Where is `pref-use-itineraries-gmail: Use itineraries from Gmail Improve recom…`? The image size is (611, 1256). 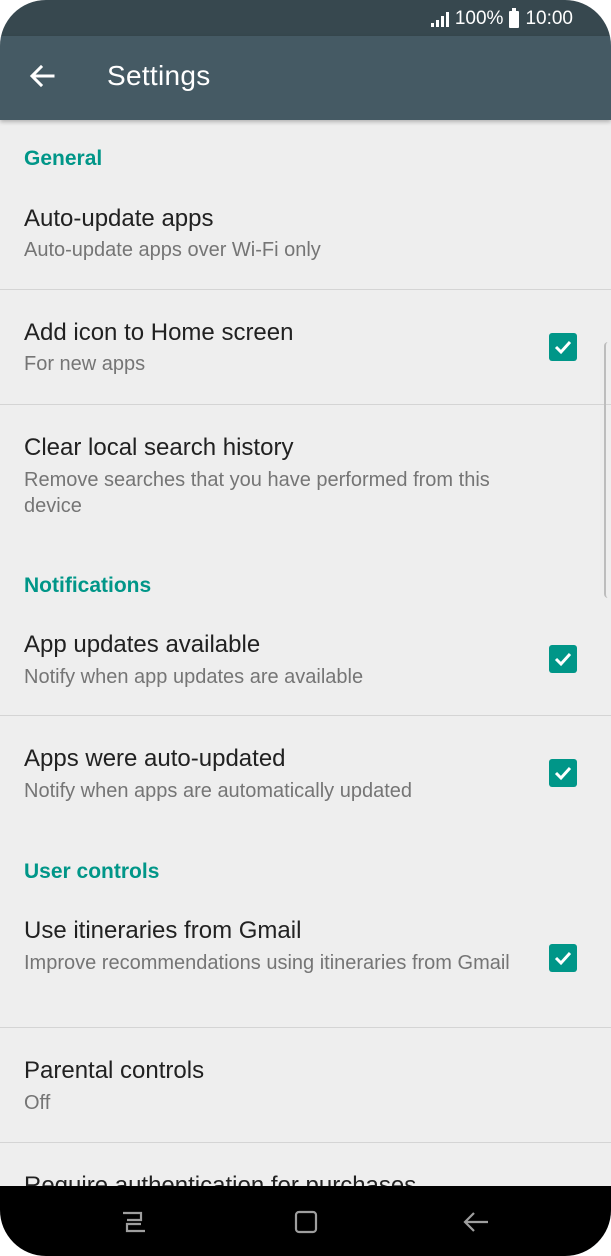
pref-use-itineraries-gmail: Use itineraries from Gmail Improve recom… is located at coordinates (305, 964).